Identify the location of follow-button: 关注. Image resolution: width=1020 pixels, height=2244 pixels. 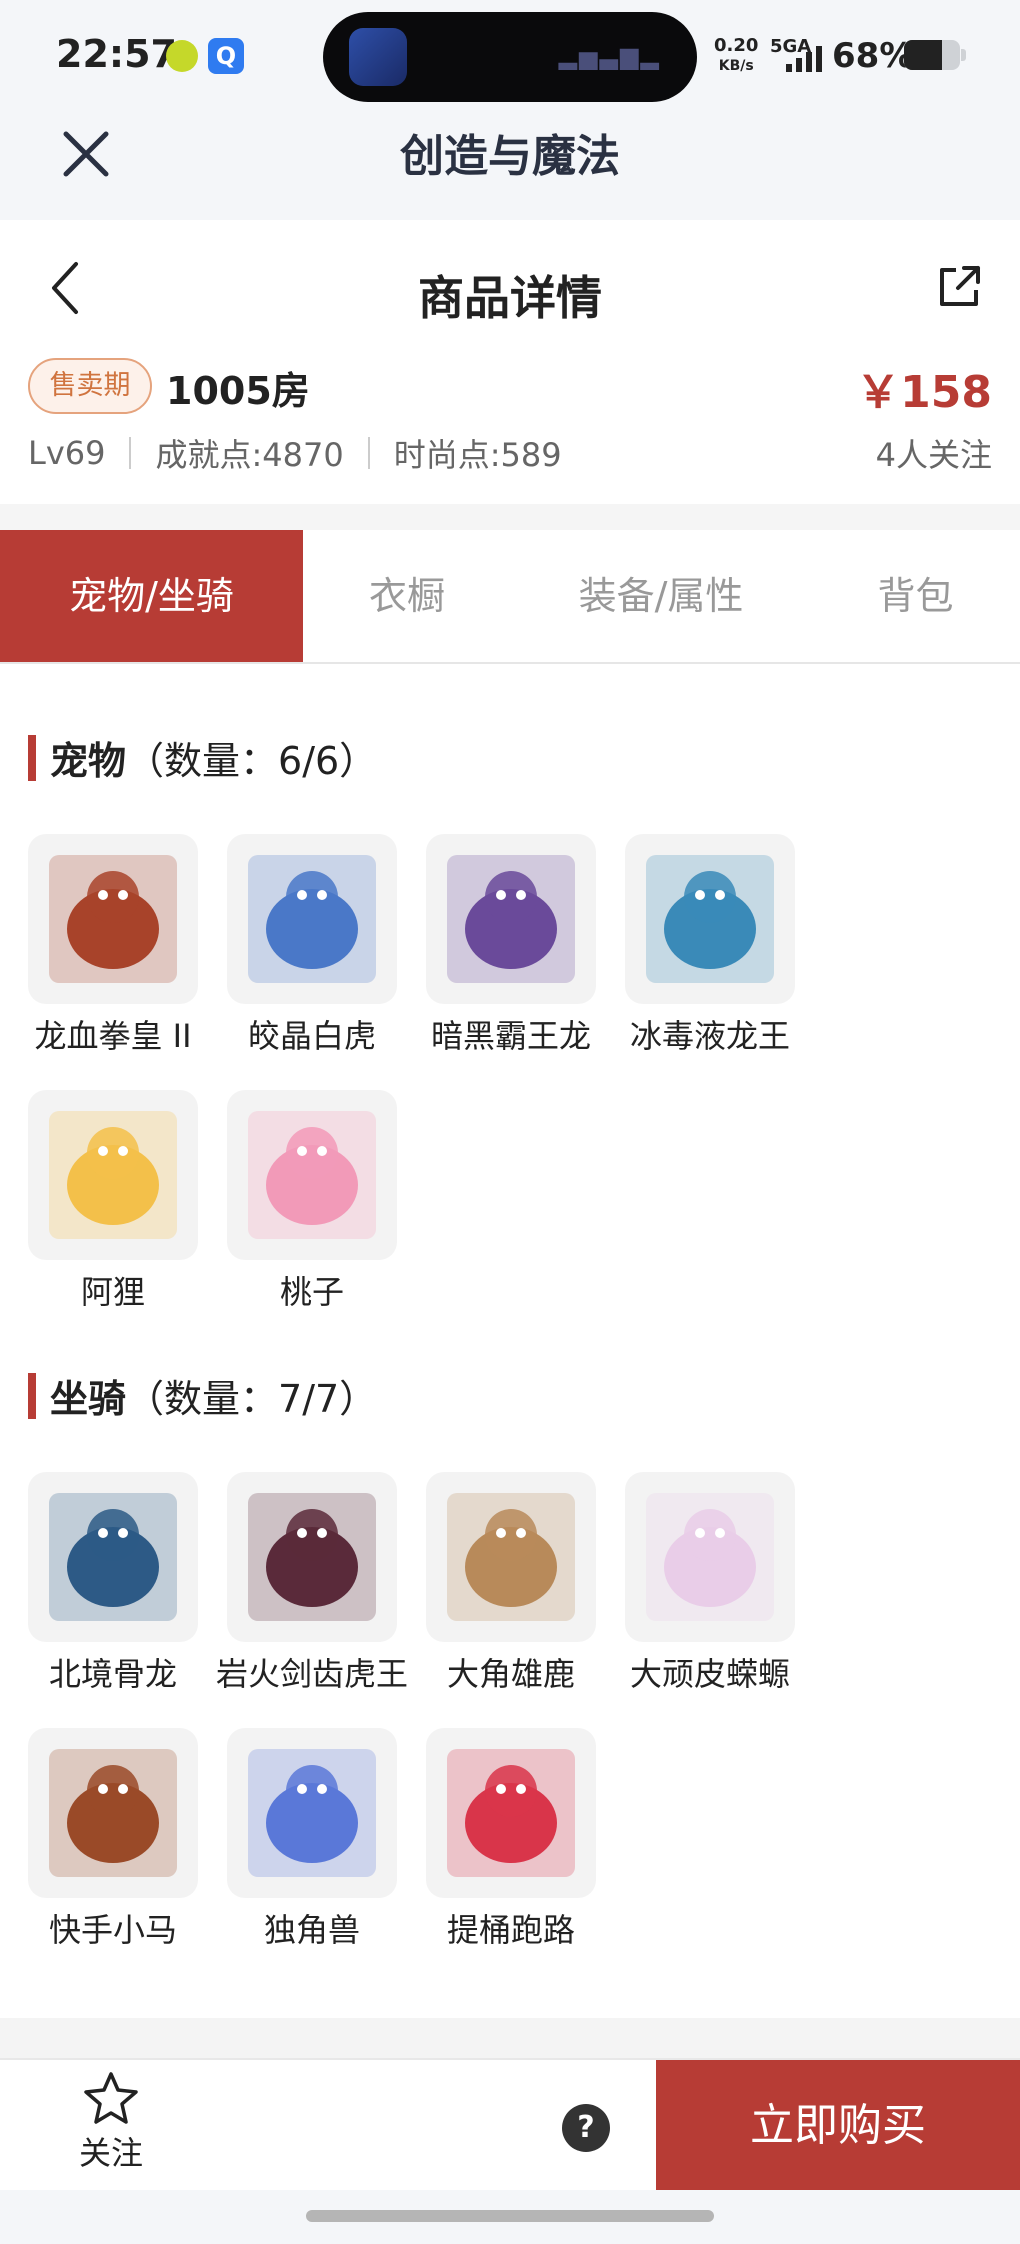
(111, 2122).